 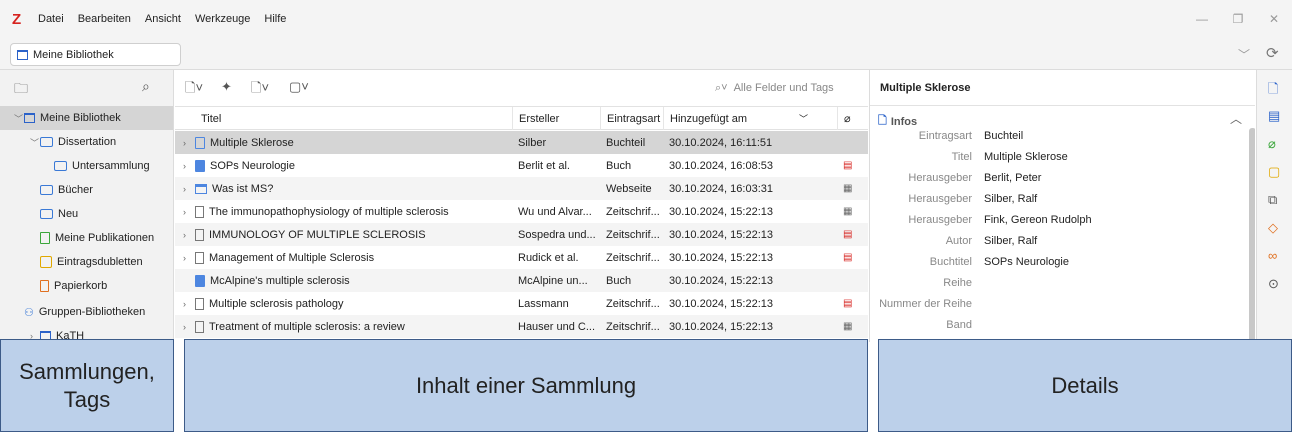 I want to click on item-title: Management of Multiple Sclerosis, so click(x=292, y=257).